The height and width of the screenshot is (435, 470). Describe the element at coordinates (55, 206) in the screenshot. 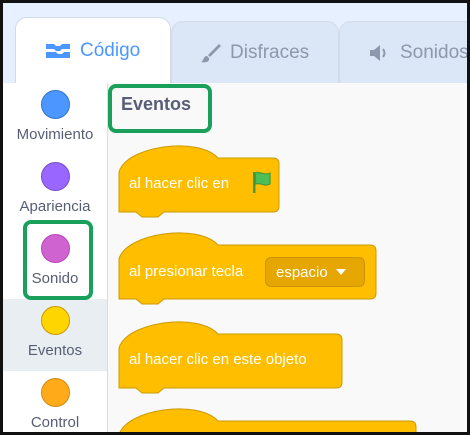

I see `category-looks-label: Apariencia` at that location.